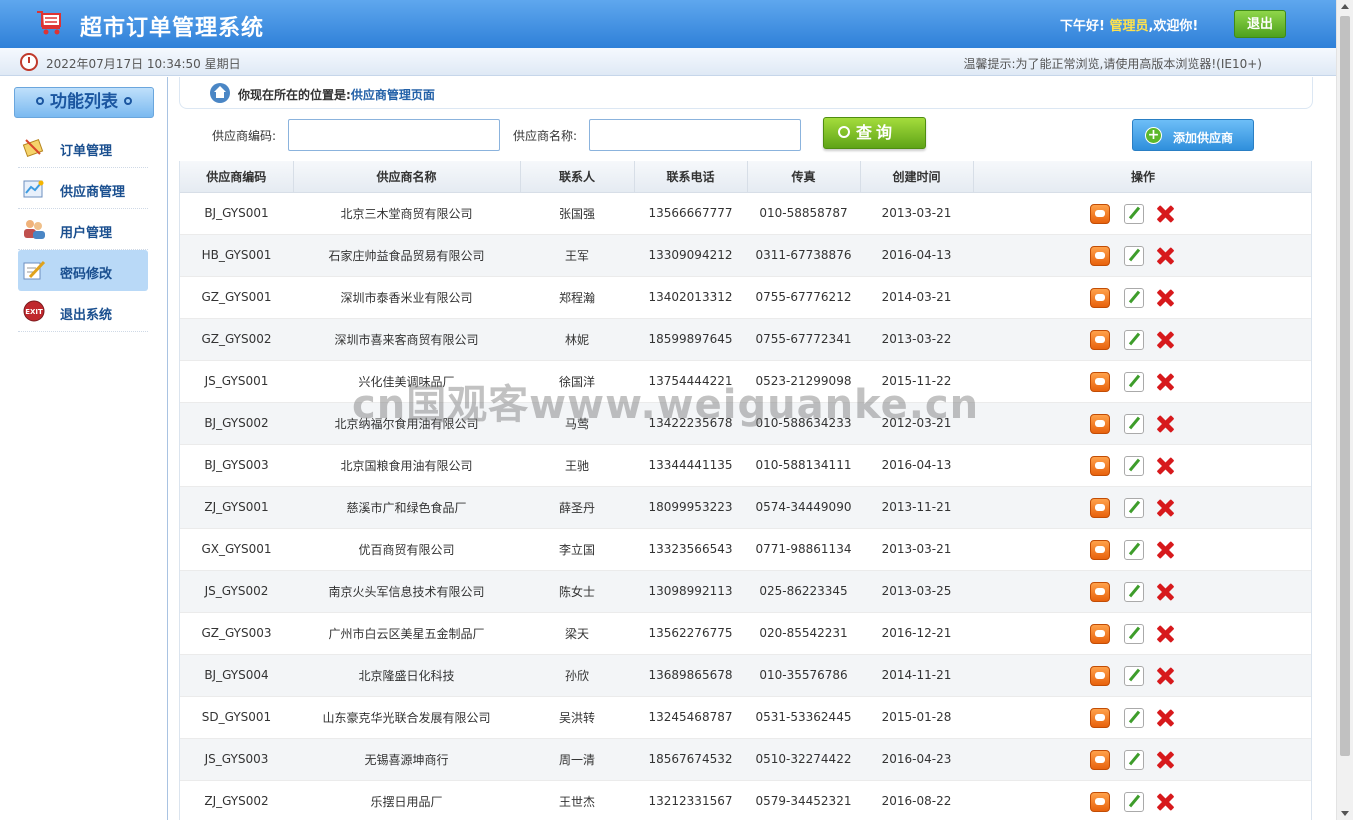  Describe the element at coordinates (236, 591) in the screenshot. I see `supplier-code-cell: JS_GYS002` at that location.